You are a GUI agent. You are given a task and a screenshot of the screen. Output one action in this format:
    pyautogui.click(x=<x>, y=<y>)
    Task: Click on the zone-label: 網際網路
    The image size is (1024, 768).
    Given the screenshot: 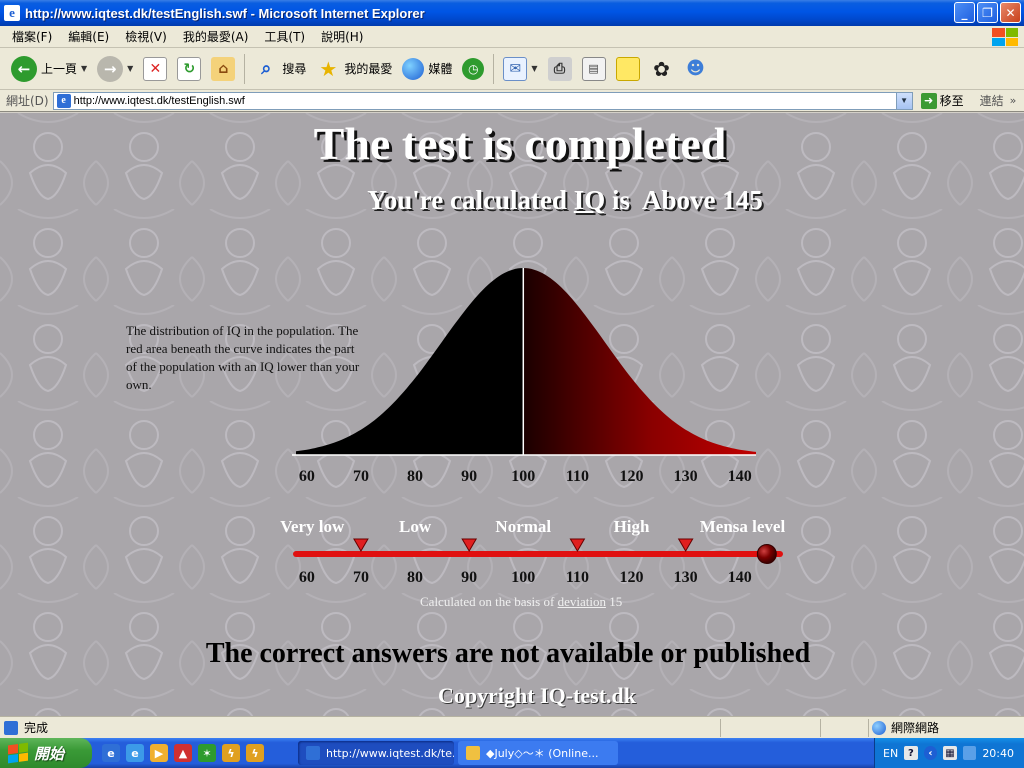 What is the action you would take?
    pyautogui.click(x=915, y=728)
    